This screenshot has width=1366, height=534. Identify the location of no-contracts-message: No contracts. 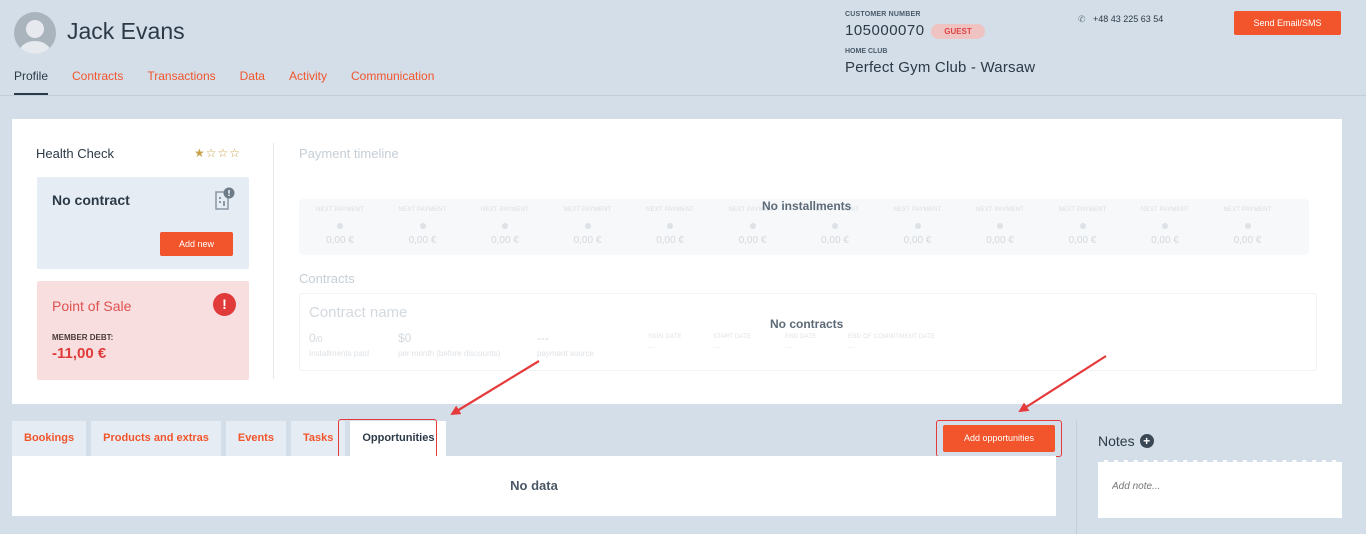
(807, 324).